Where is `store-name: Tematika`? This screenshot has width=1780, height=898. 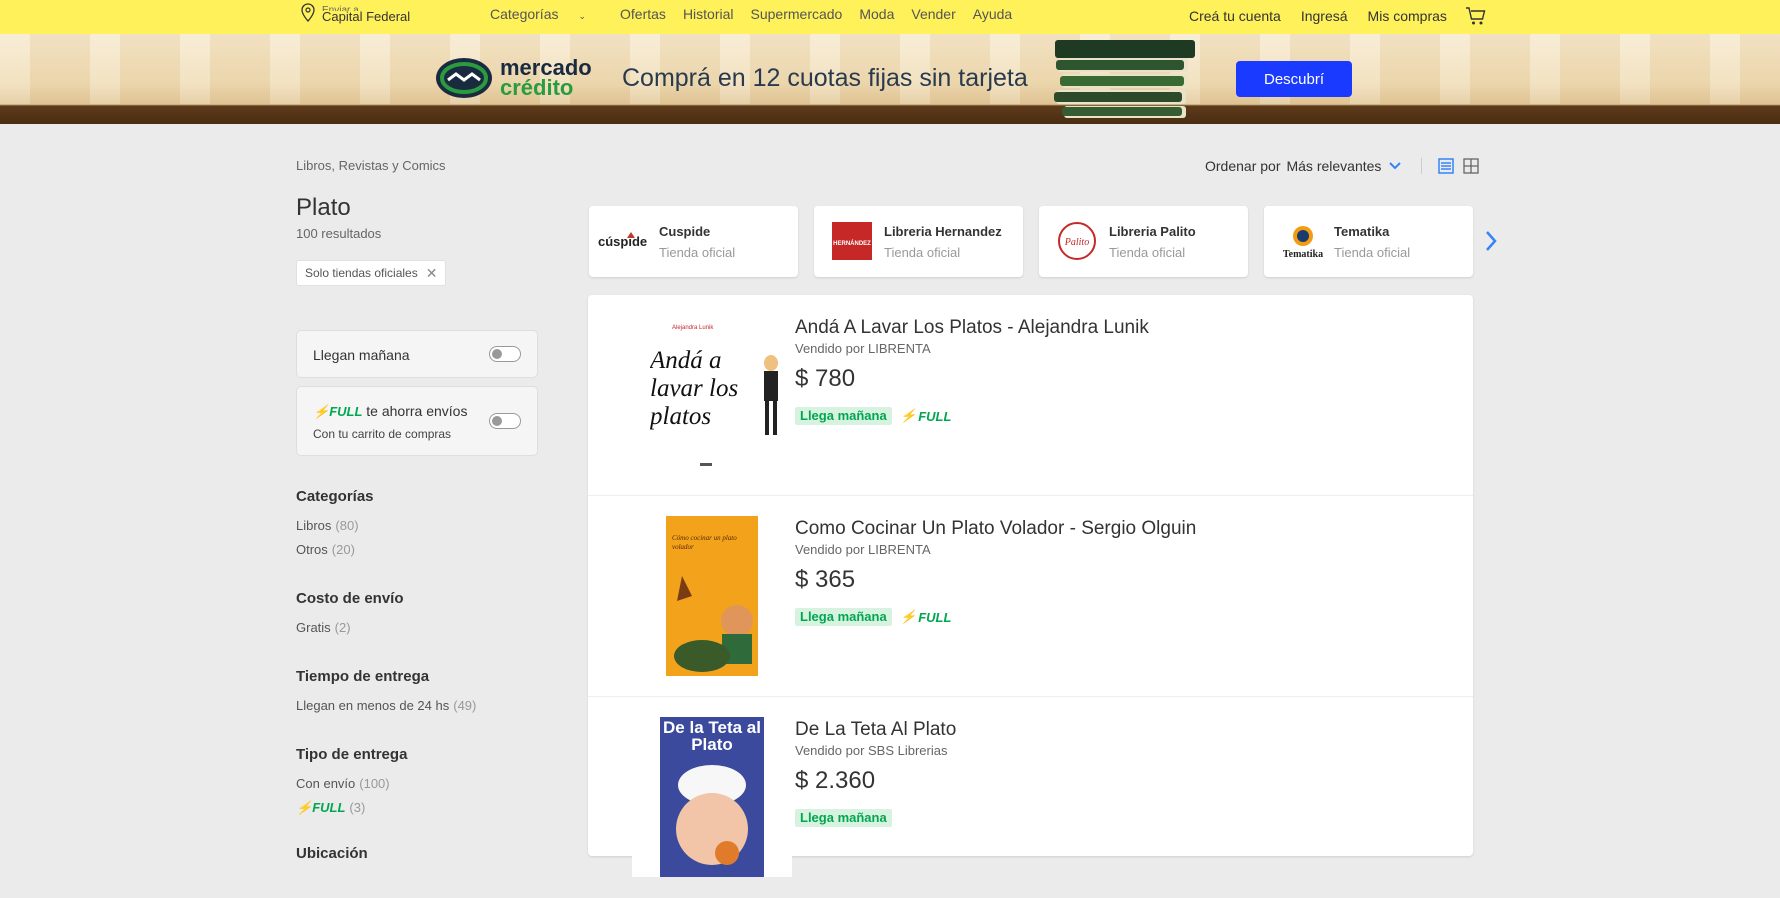 store-name: Tematika is located at coordinates (1362, 231).